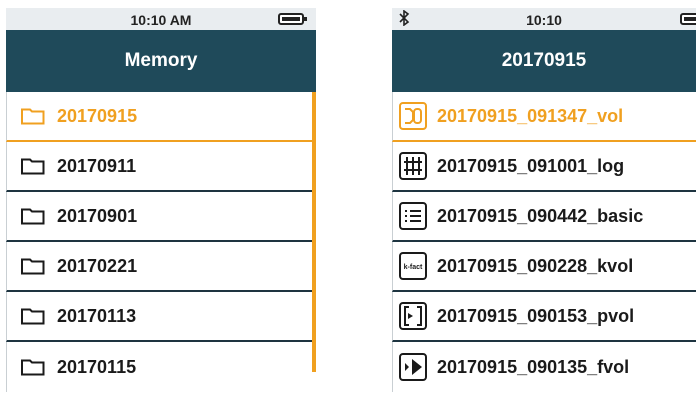 Image resolution: width=696 pixels, height=418 pixels. I want to click on status-bar: 10:10, so click(544, 19).